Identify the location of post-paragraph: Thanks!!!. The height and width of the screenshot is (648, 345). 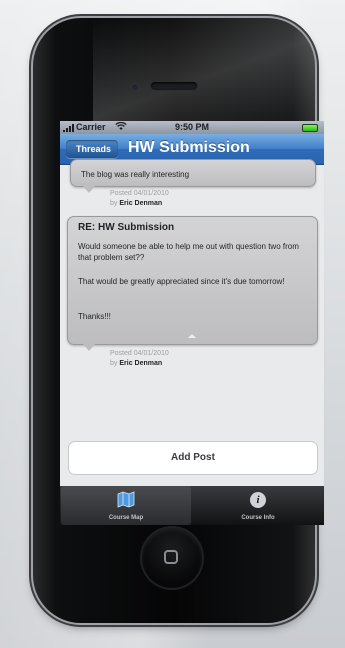
(94, 316).